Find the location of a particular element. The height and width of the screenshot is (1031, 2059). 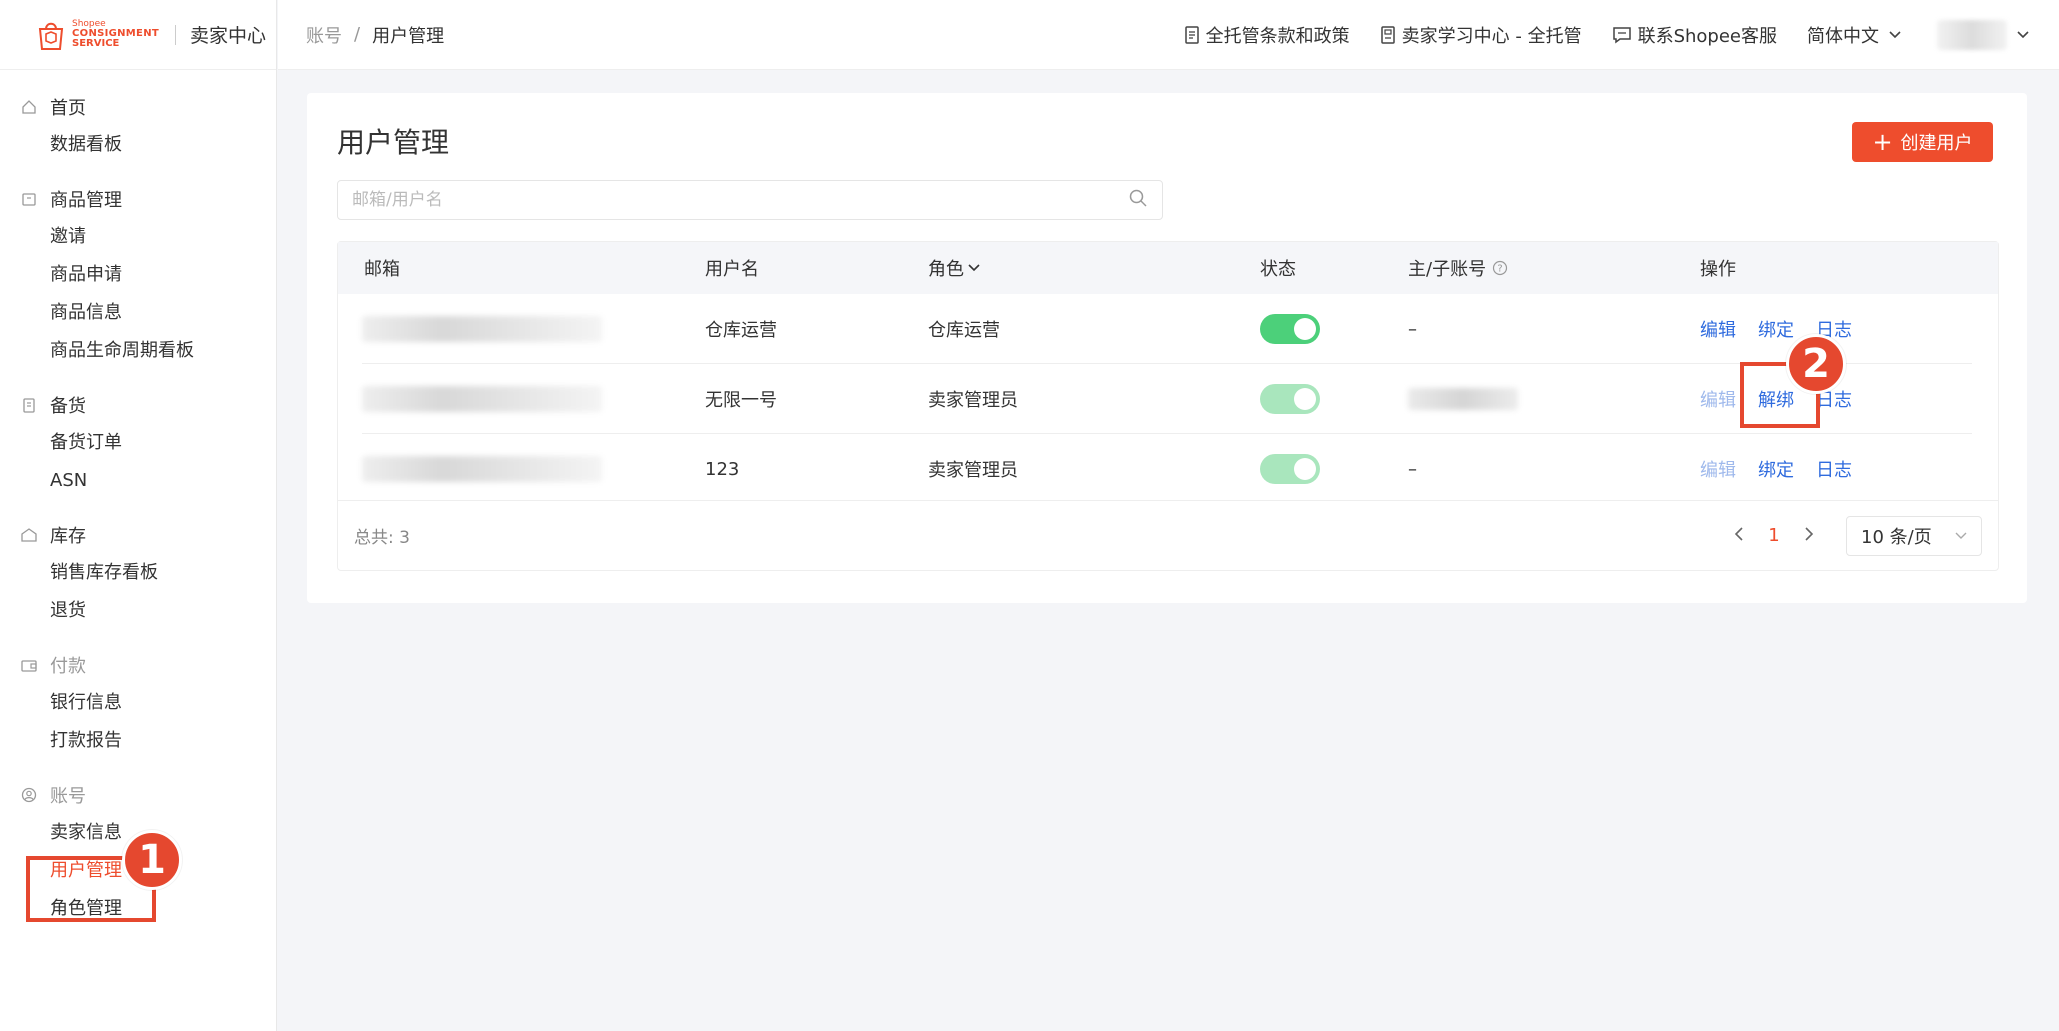

cell-username: 仓库运营 is located at coordinates (741, 330).